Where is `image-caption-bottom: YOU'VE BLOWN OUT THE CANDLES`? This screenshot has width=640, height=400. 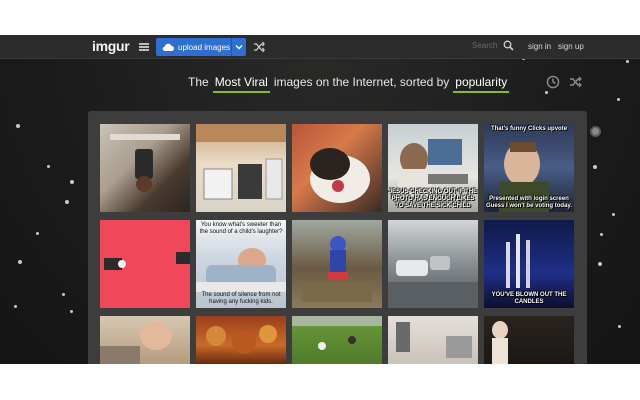
image-caption-bottom: YOU'VE BLOWN OUT THE CANDLES is located at coordinates (529, 298).